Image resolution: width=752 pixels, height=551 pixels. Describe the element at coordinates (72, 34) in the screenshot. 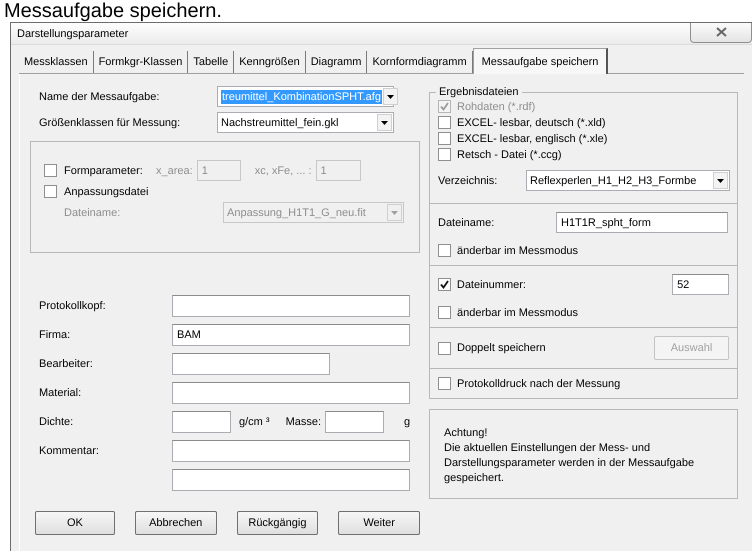

I see `window-title: Darstellungsparameter` at that location.